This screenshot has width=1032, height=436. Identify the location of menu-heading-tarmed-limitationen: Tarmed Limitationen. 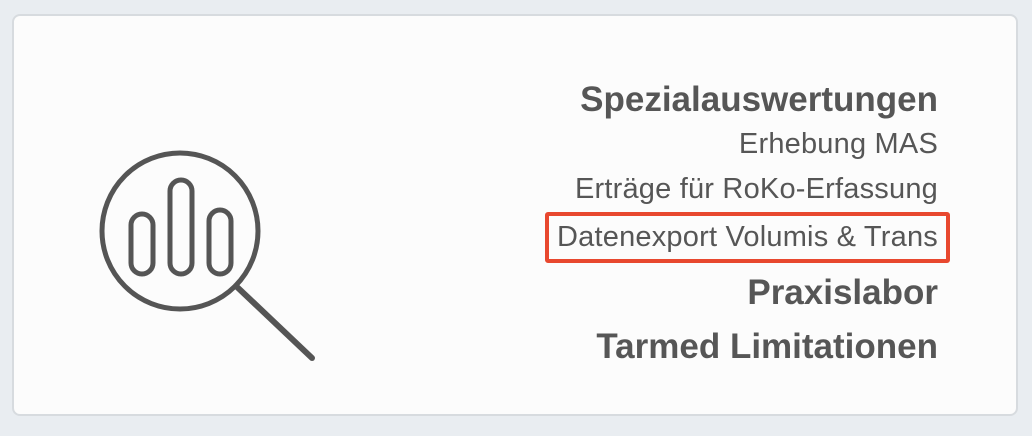
(741, 347).